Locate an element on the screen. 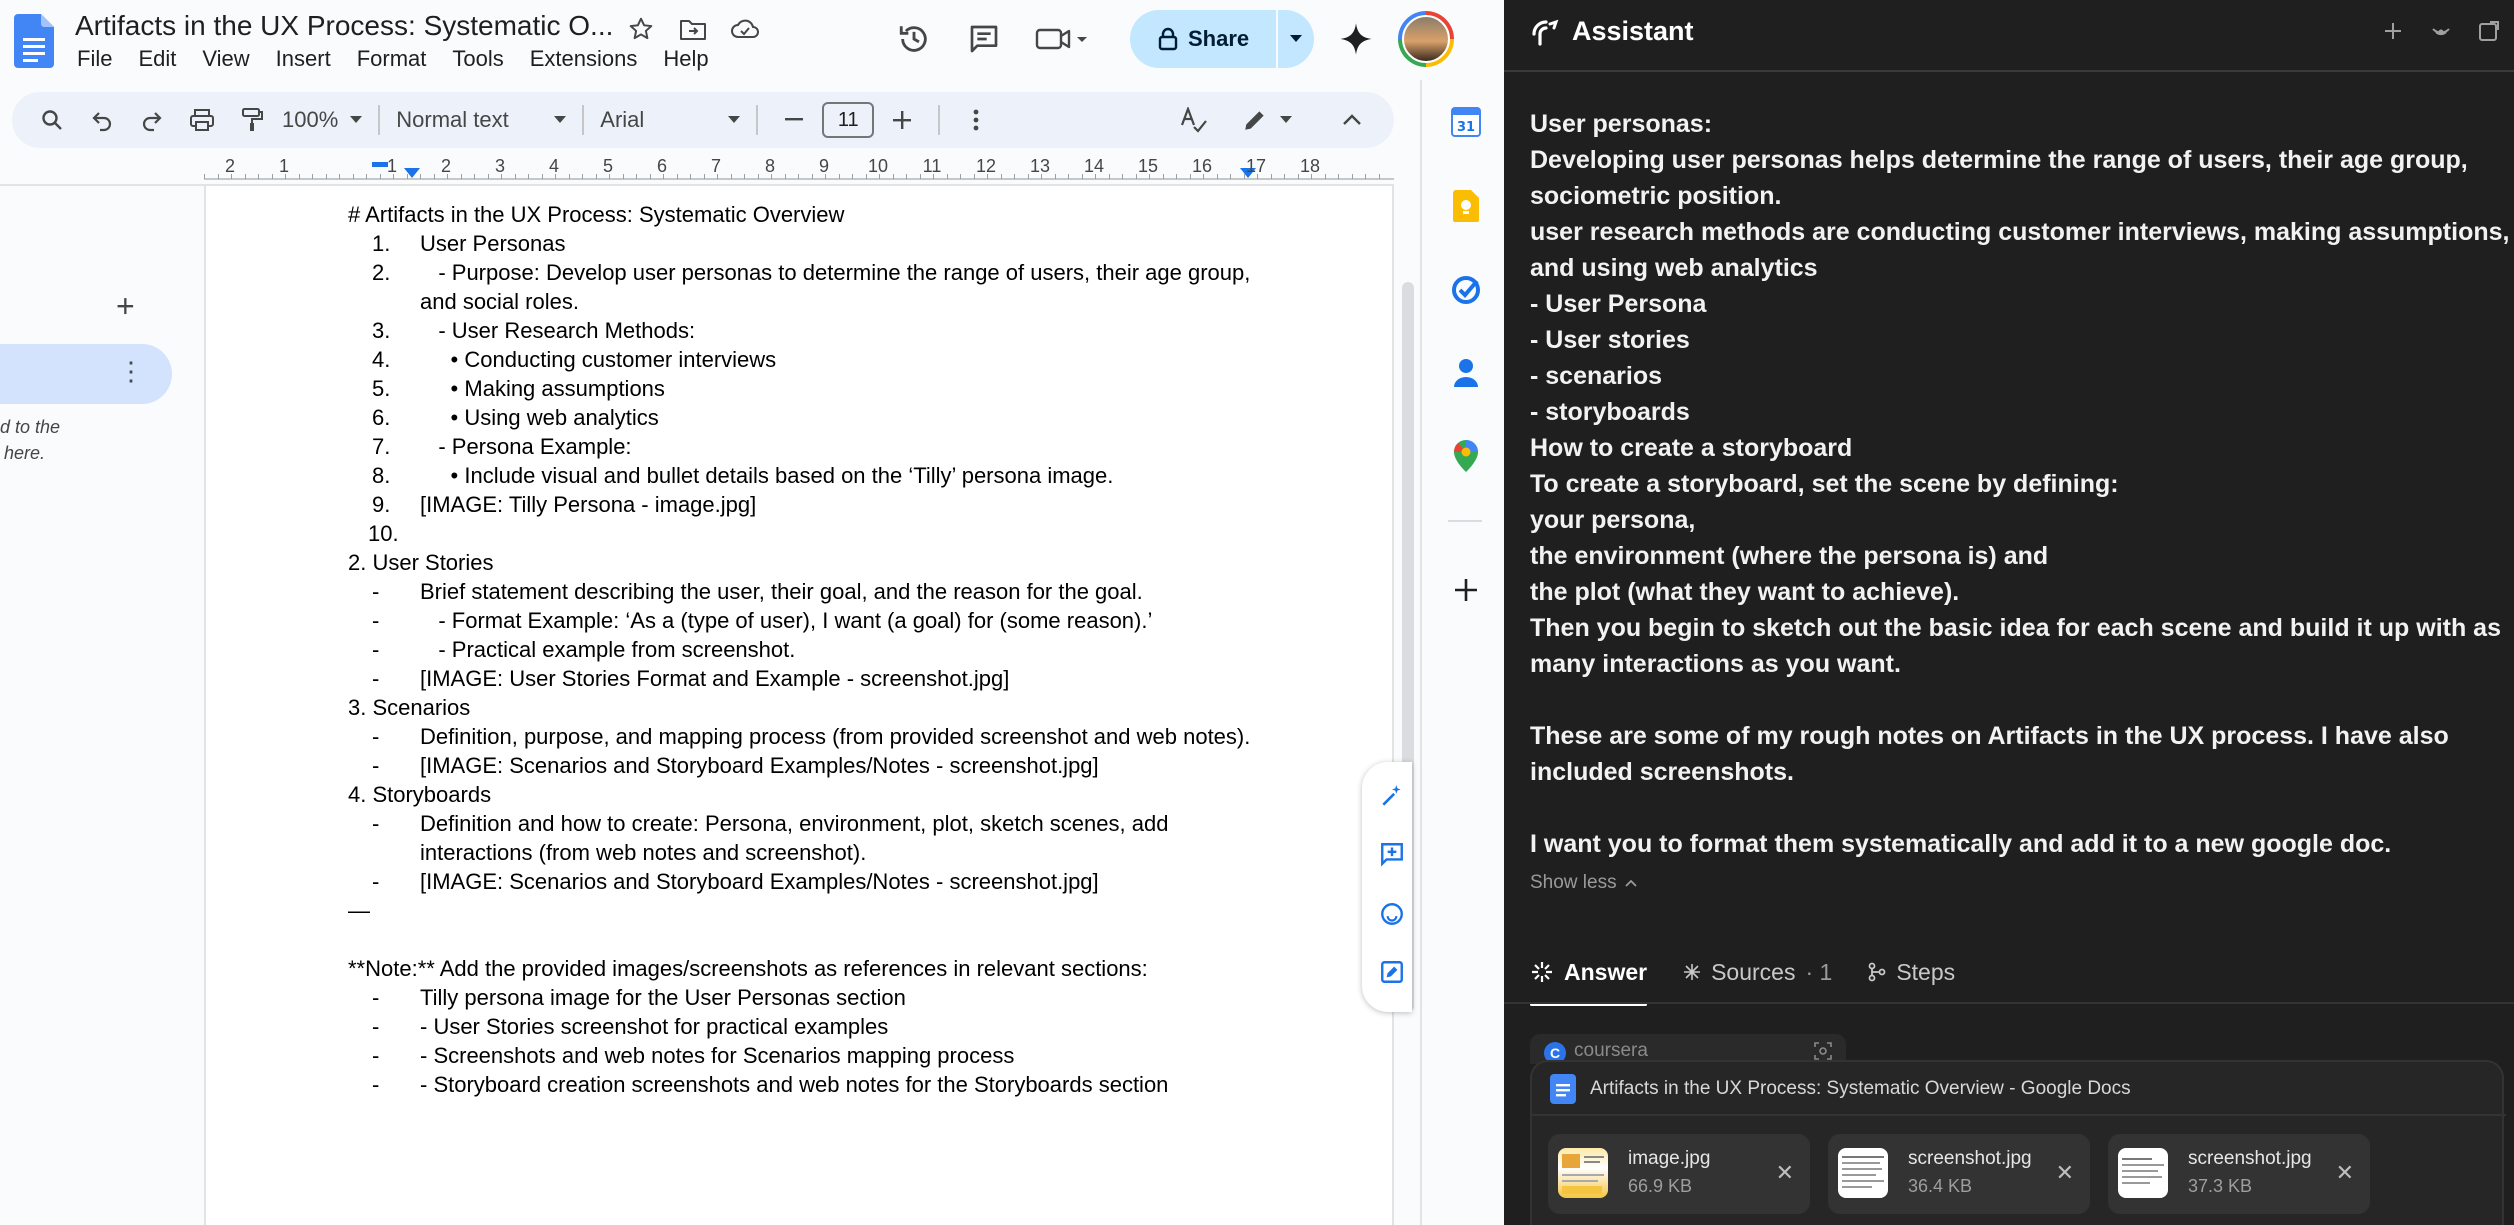  version-history-icon is located at coordinates (914, 39).